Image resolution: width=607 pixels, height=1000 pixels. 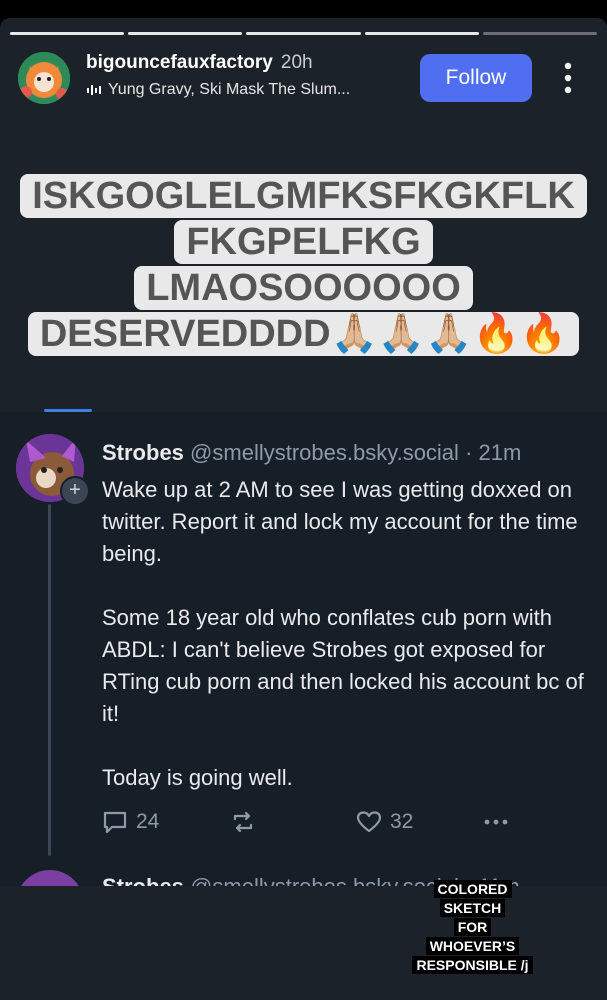 What do you see at coordinates (49, 680) in the screenshot?
I see `thread-line` at bounding box center [49, 680].